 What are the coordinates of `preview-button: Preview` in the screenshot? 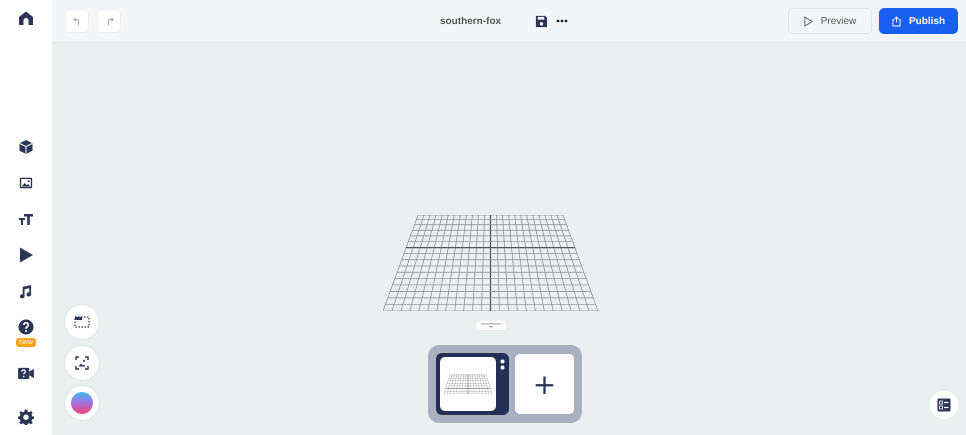 It's located at (830, 21).